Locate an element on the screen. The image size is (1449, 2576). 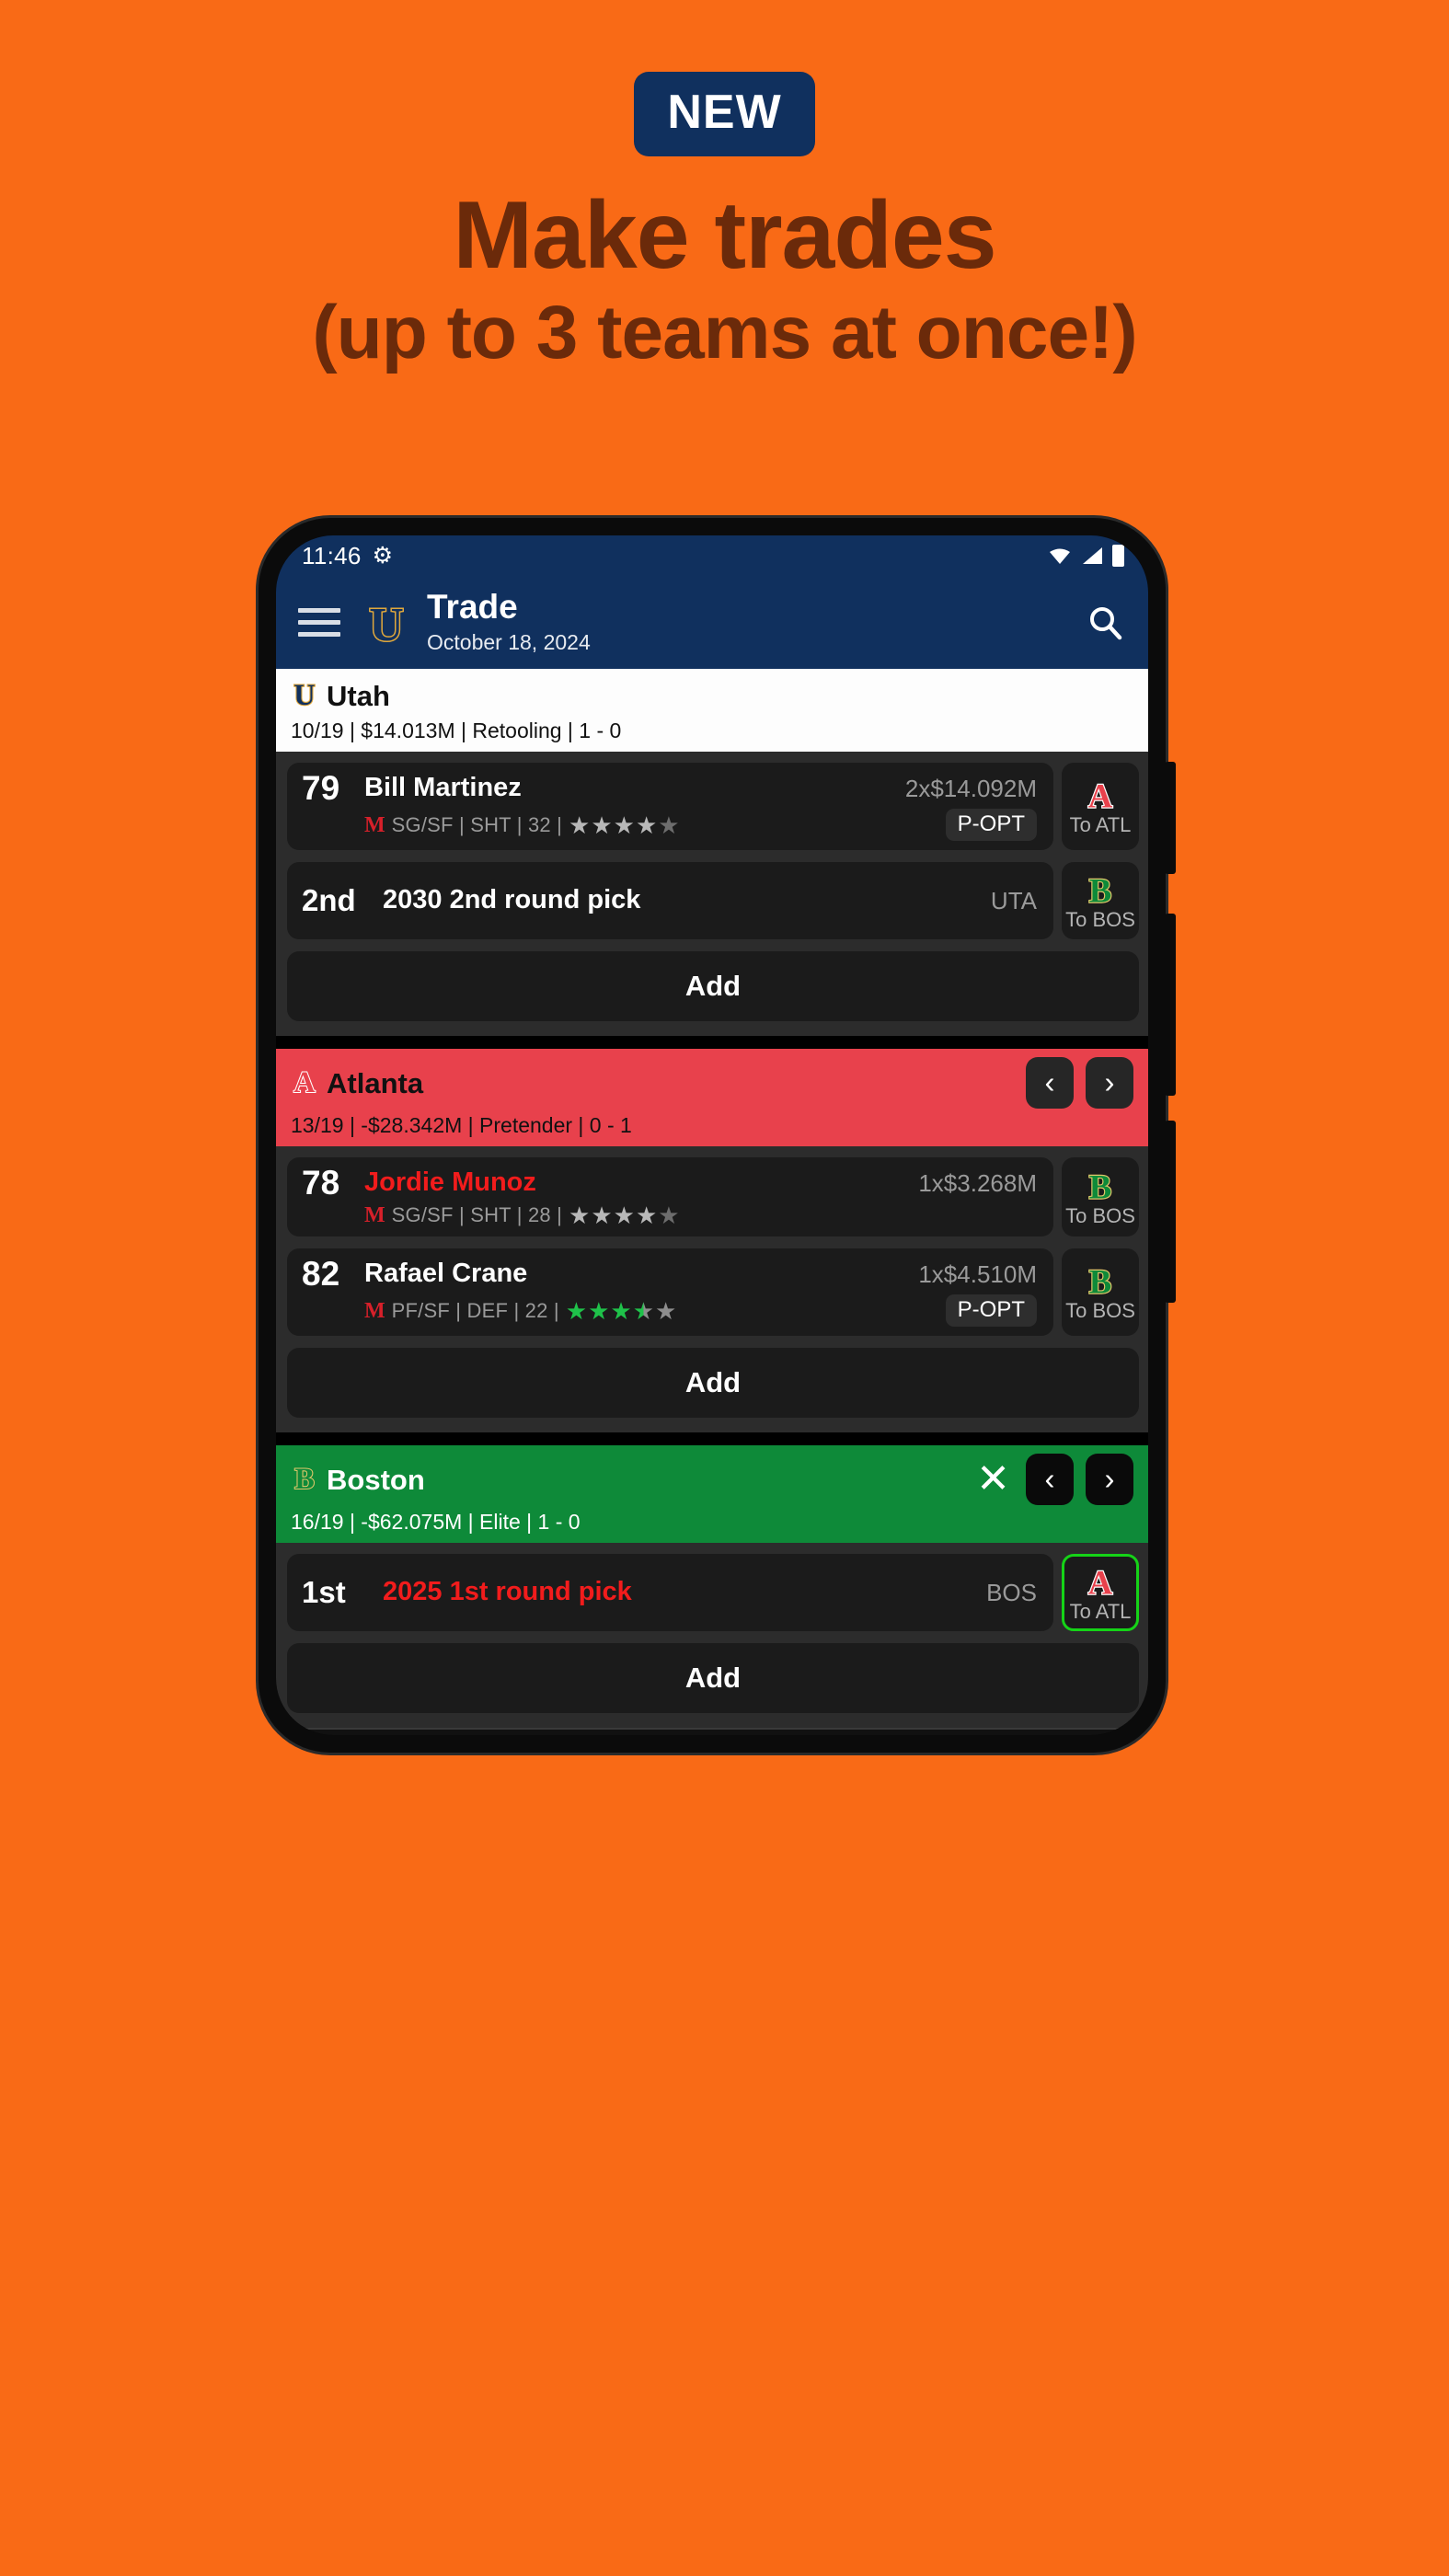
asset-name: 2030 2nd round pick is located at coordinates (512, 900).